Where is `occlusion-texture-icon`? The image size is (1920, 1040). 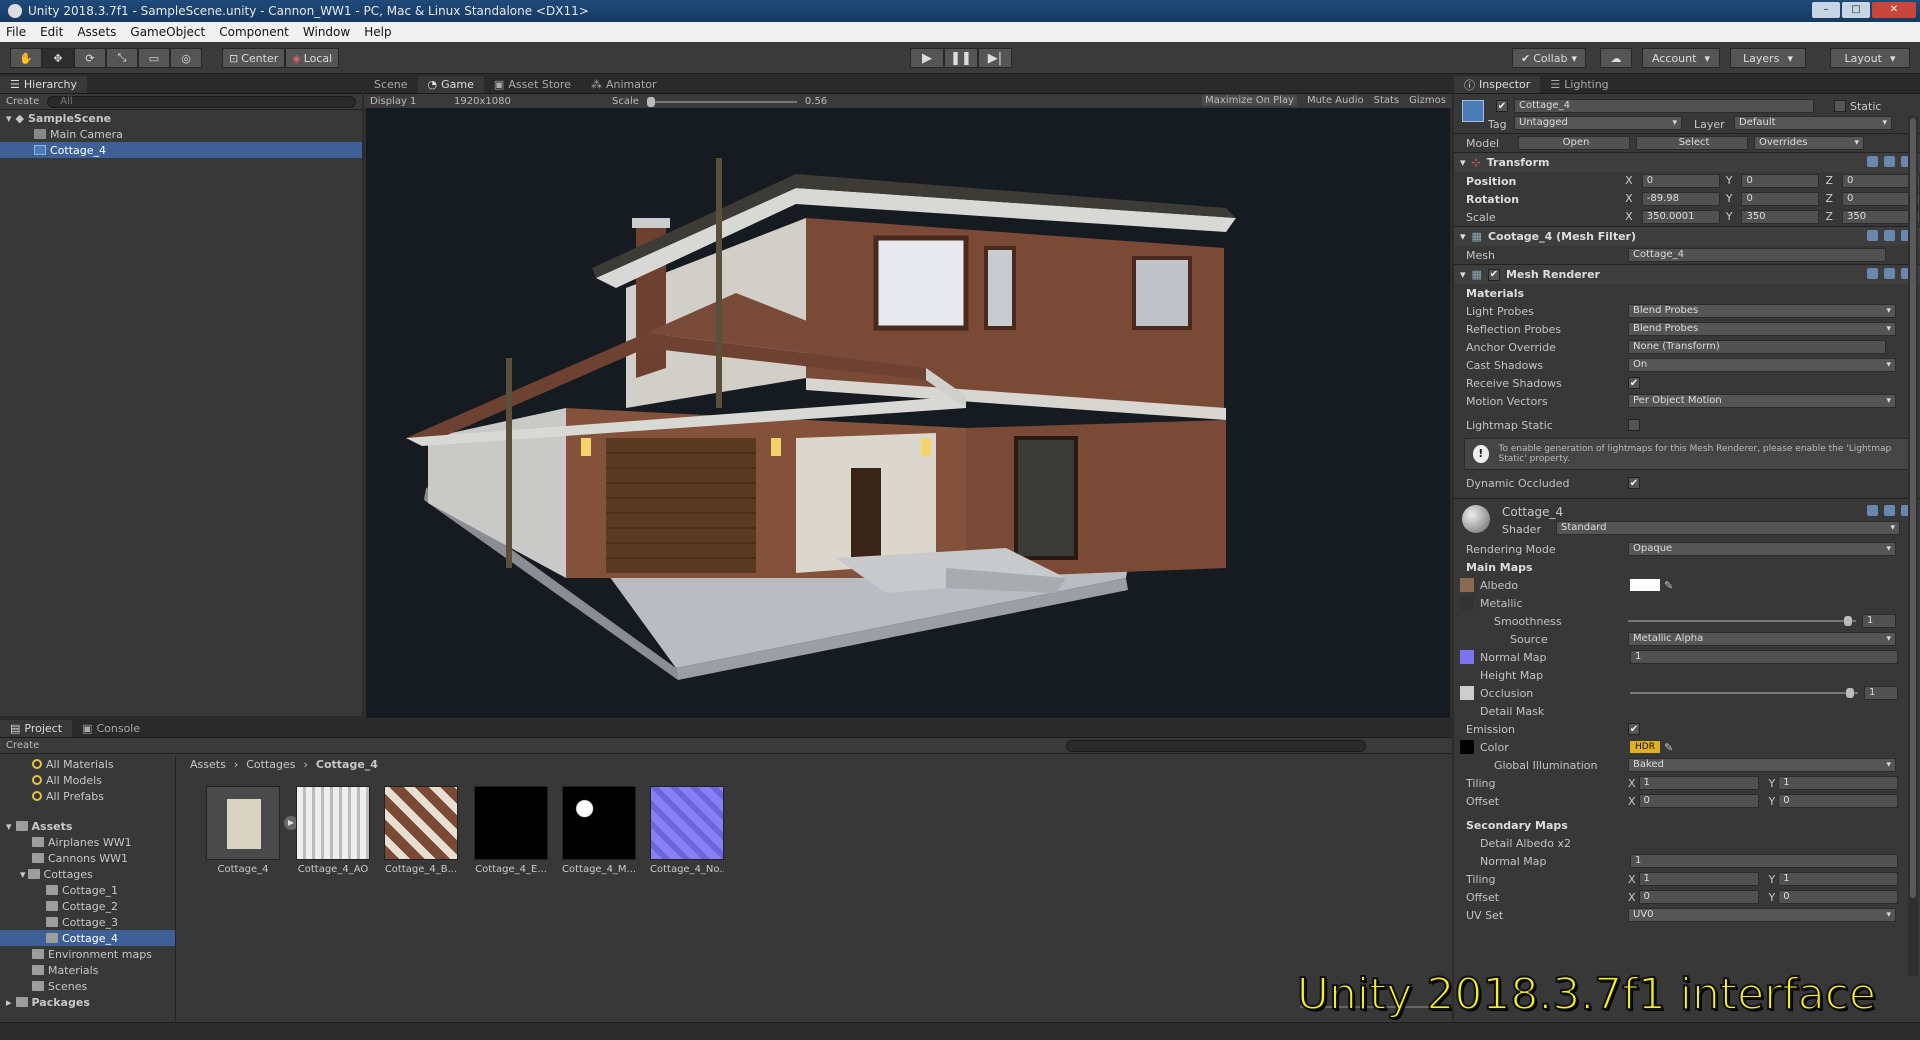 occlusion-texture-icon is located at coordinates (1467, 693).